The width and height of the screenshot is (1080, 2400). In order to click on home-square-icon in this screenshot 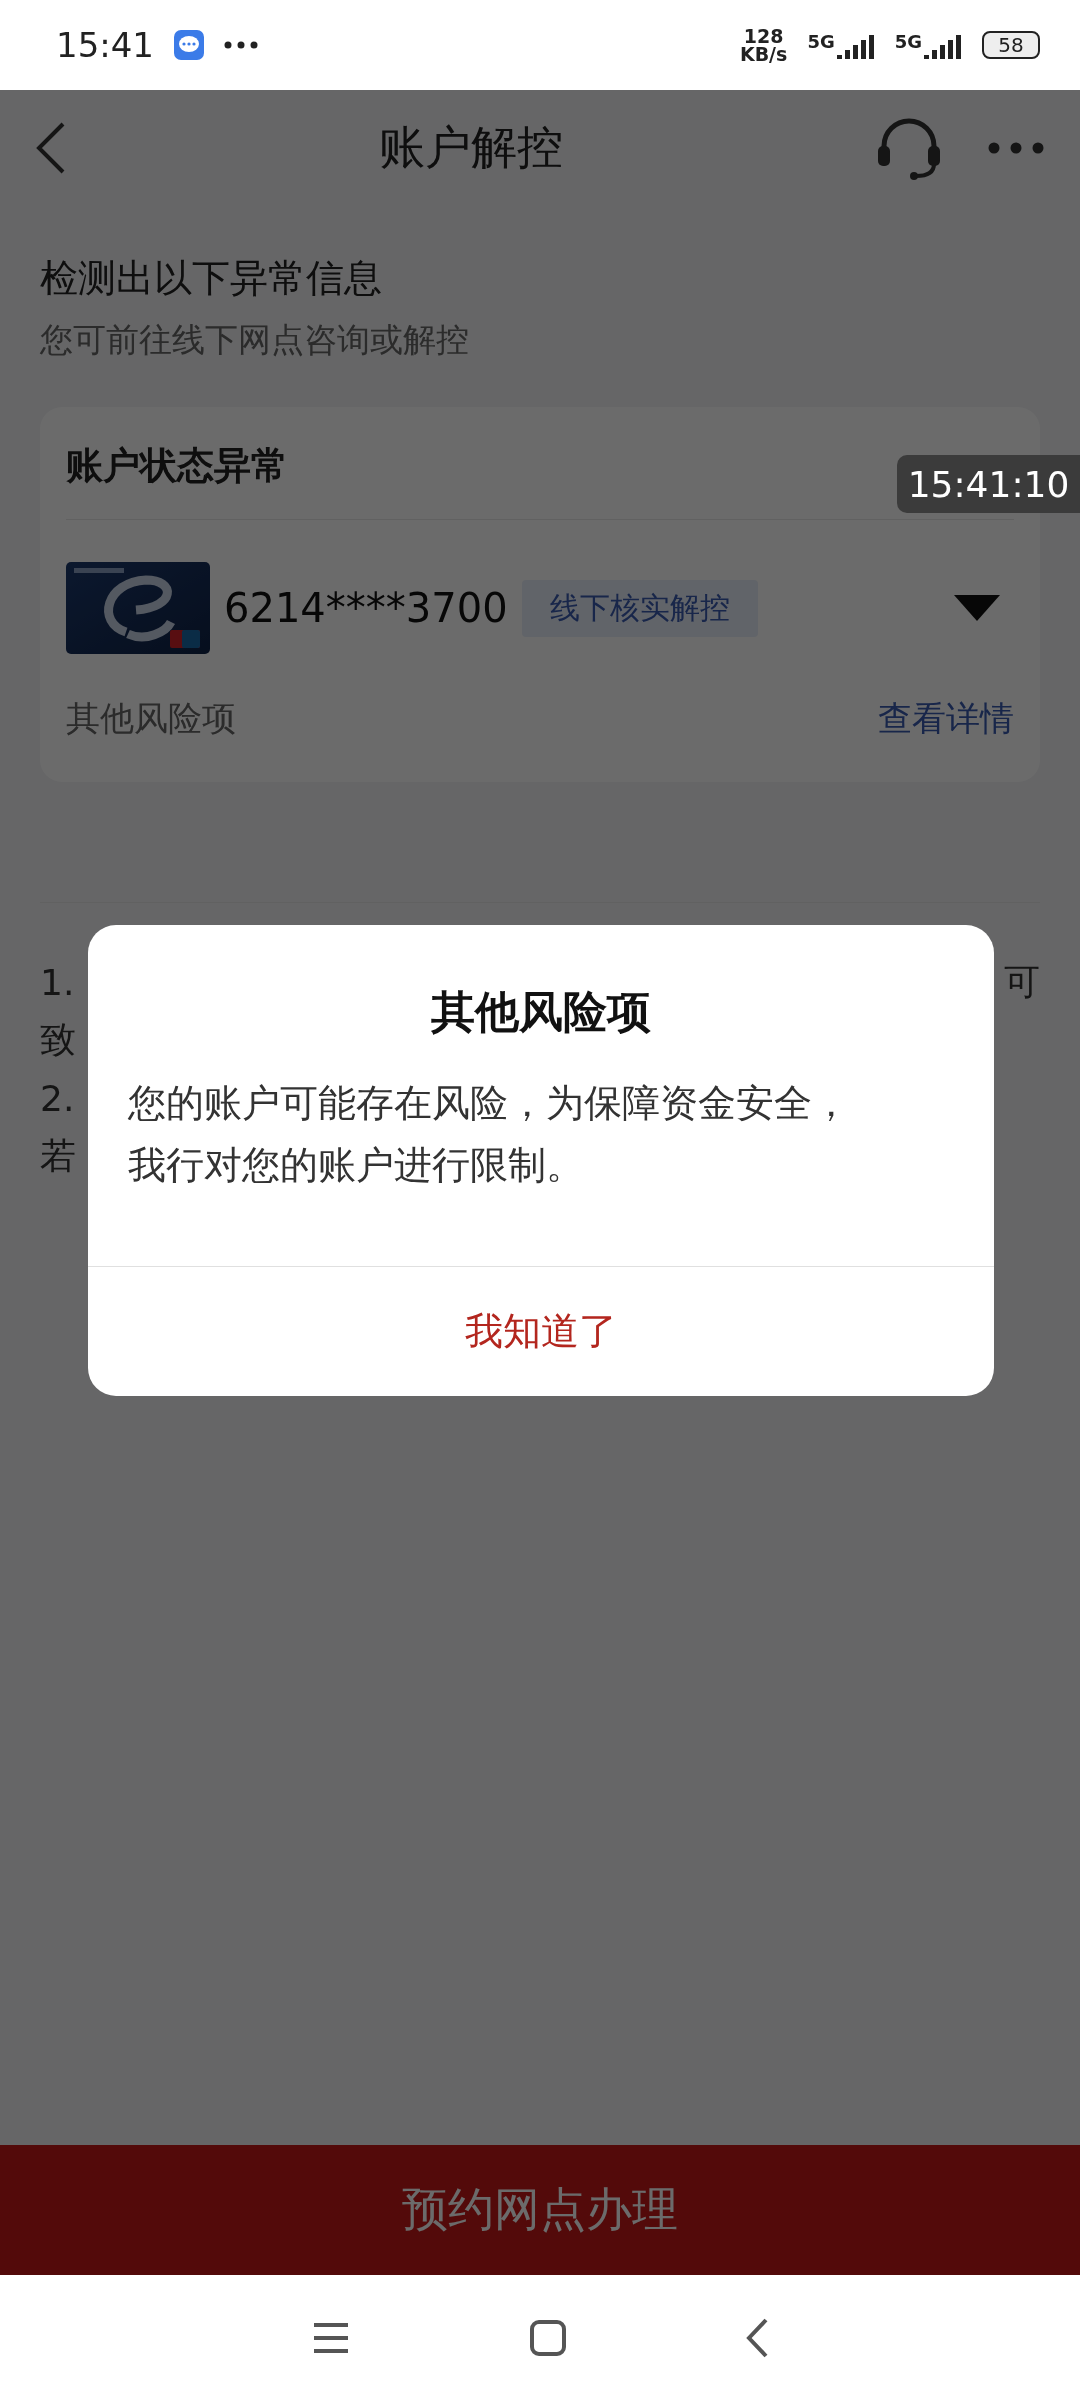, I will do `click(548, 2337)`.